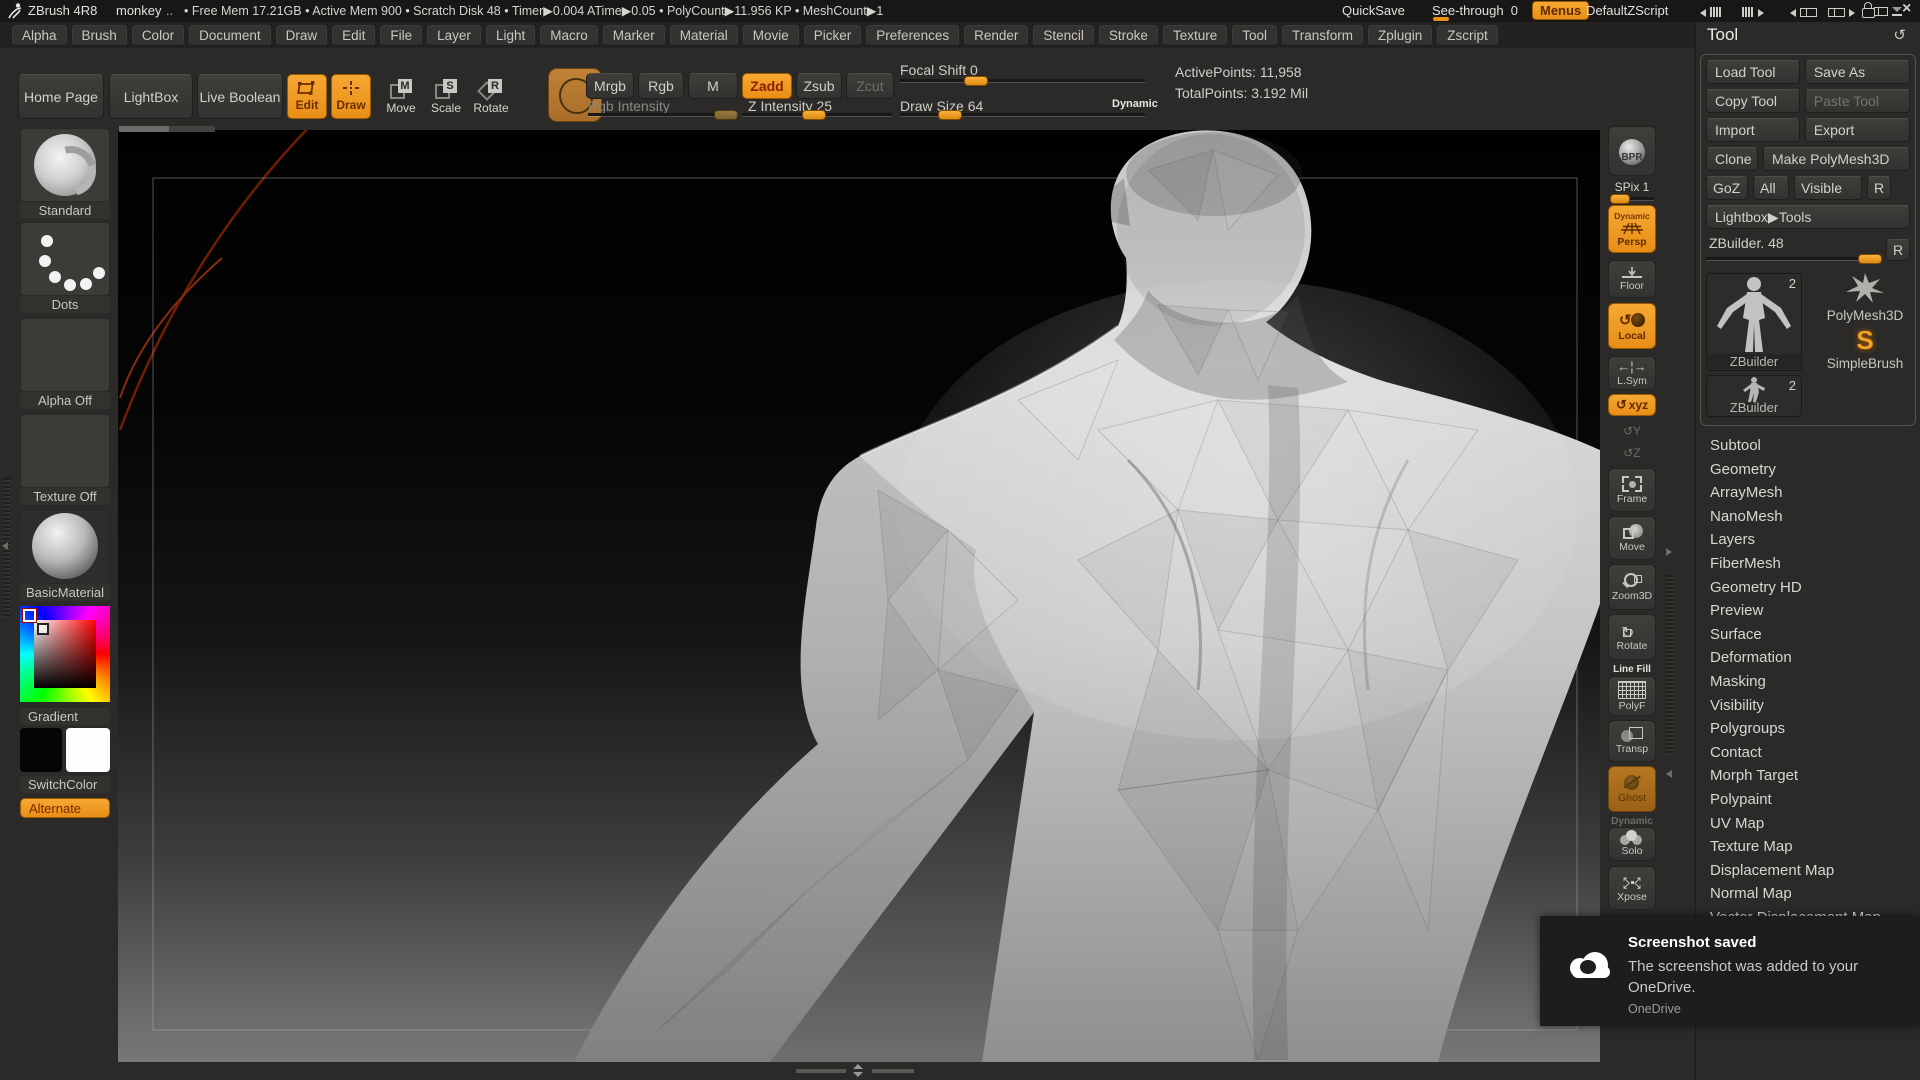 The height and width of the screenshot is (1080, 1920). What do you see at coordinates (5, 546) in the screenshot?
I see `tray-collapse-icon` at bounding box center [5, 546].